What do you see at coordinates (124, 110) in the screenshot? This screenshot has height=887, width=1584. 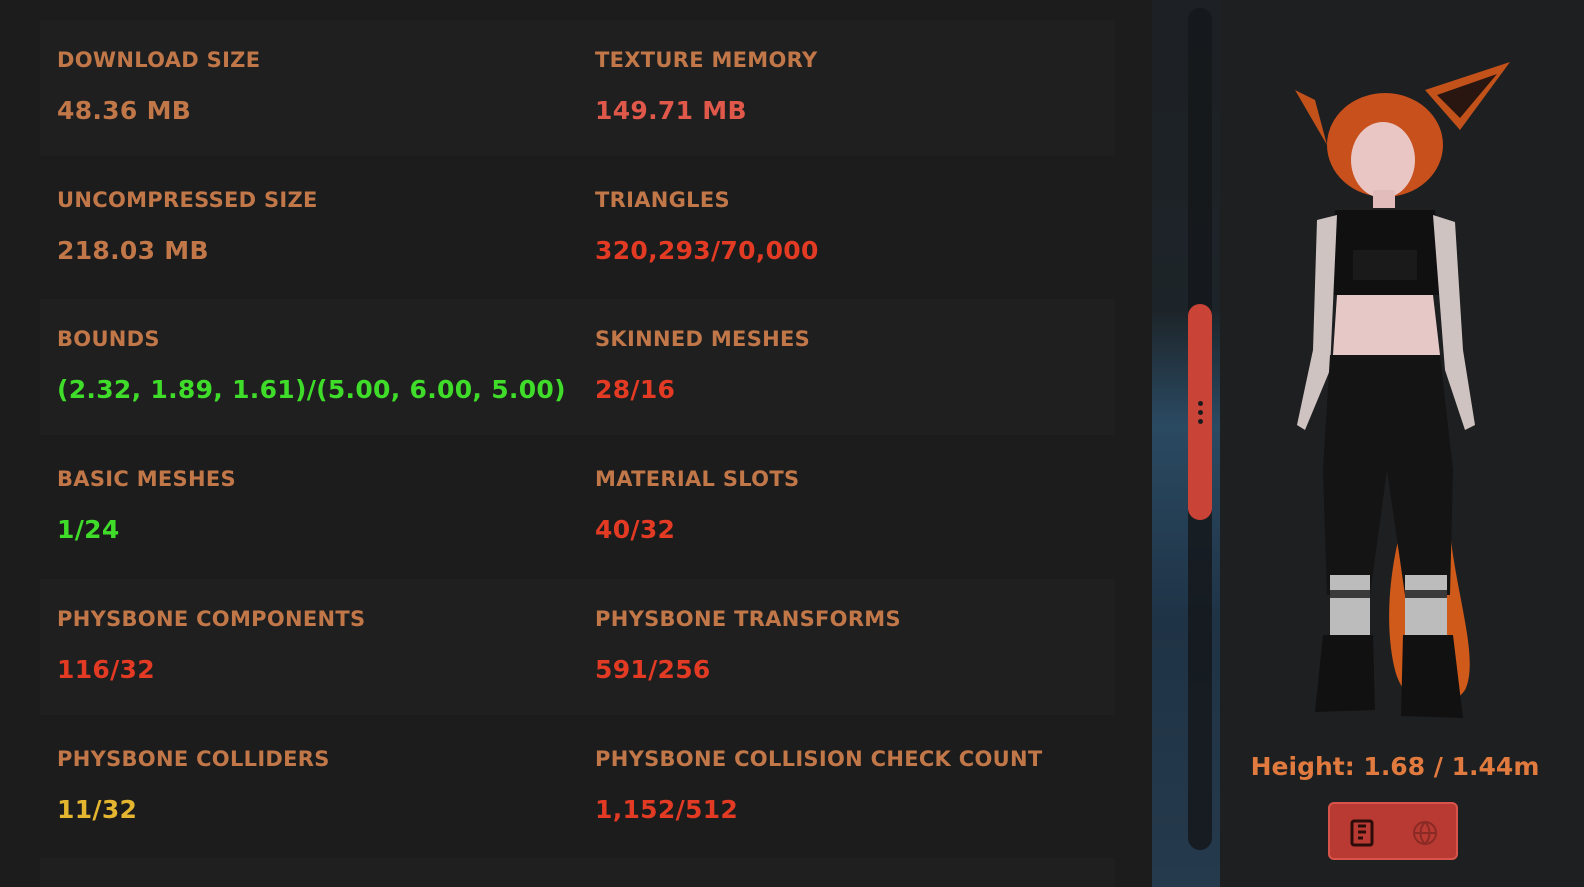 I see `stat-value: 48.36 MB` at bounding box center [124, 110].